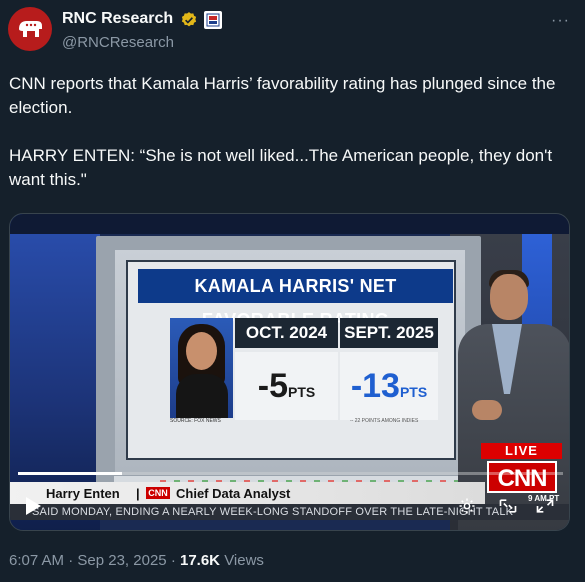 This screenshot has width=585, height=582. What do you see at coordinates (70, 473) in the screenshot?
I see `video-progress-fill` at bounding box center [70, 473].